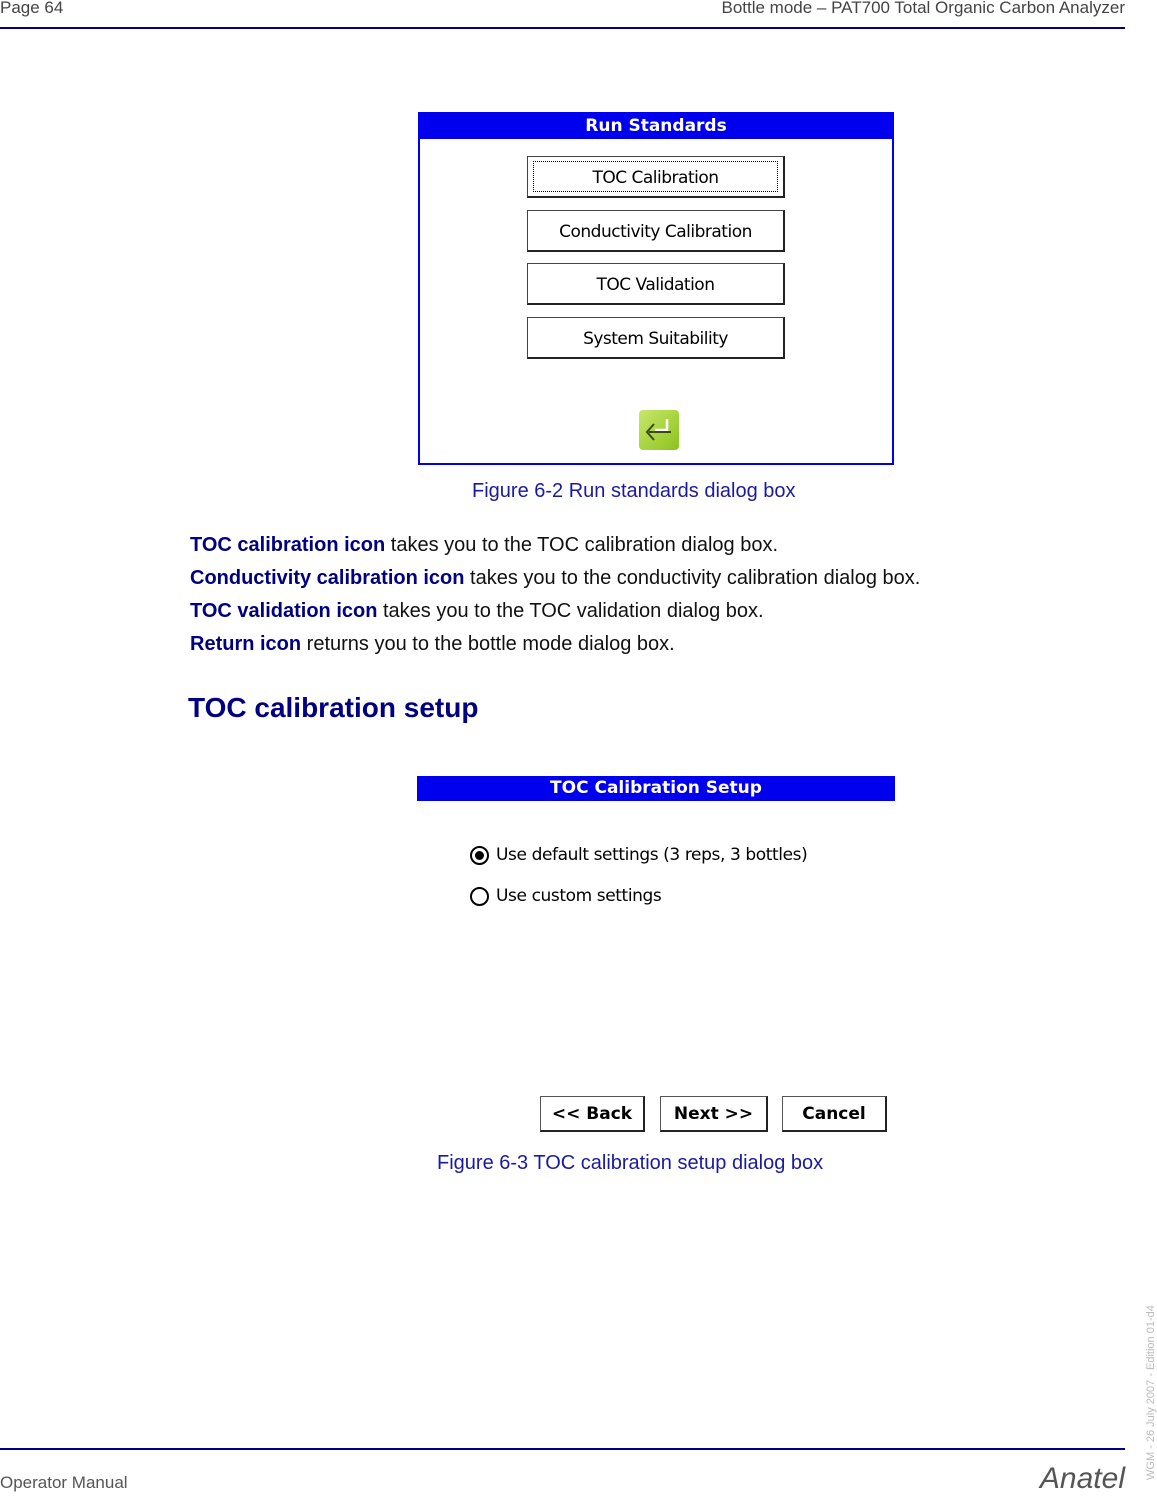 This screenshot has height=1496, width=1157. Describe the element at coordinates (634, 491) in the screenshot. I see `figure-caption: Figure 6-2 Run standards dialog box` at that location.